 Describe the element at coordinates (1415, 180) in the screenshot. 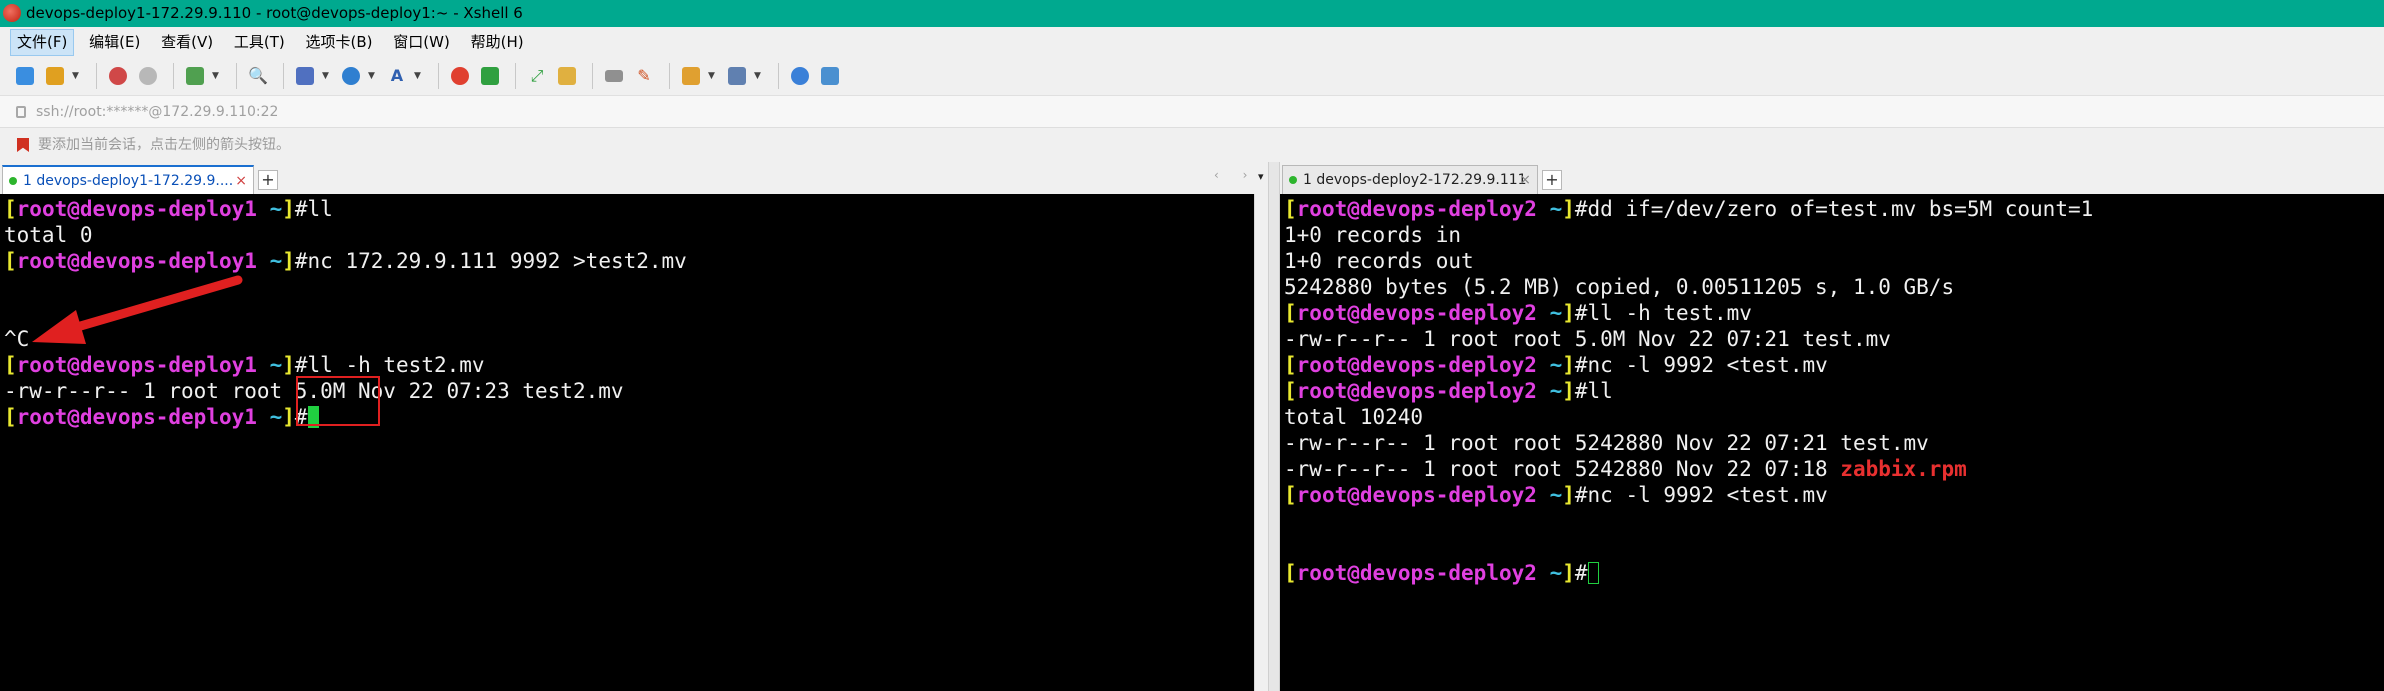

I see `tab-label: 1 devops-deploy2-172.29.9.111` at that location.